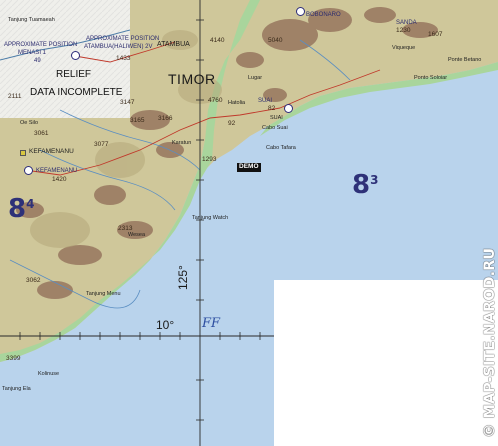  I want to click on elev-1607: 1607, so click(435, 34).